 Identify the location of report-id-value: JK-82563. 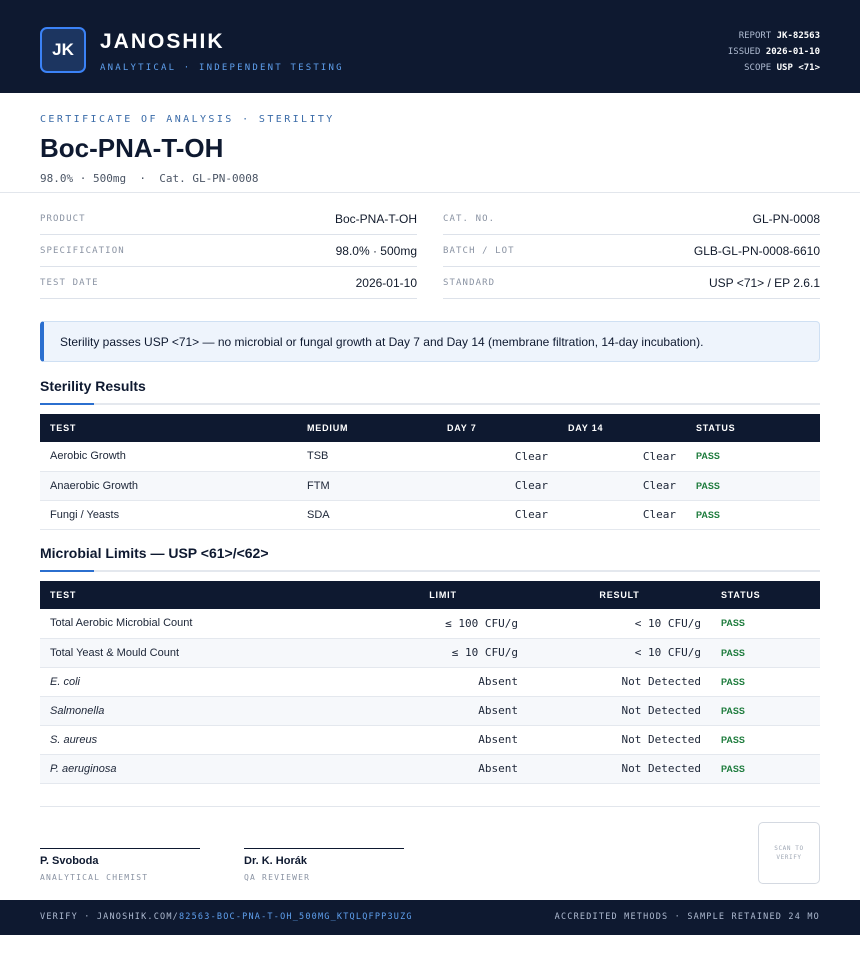
(798, 36).